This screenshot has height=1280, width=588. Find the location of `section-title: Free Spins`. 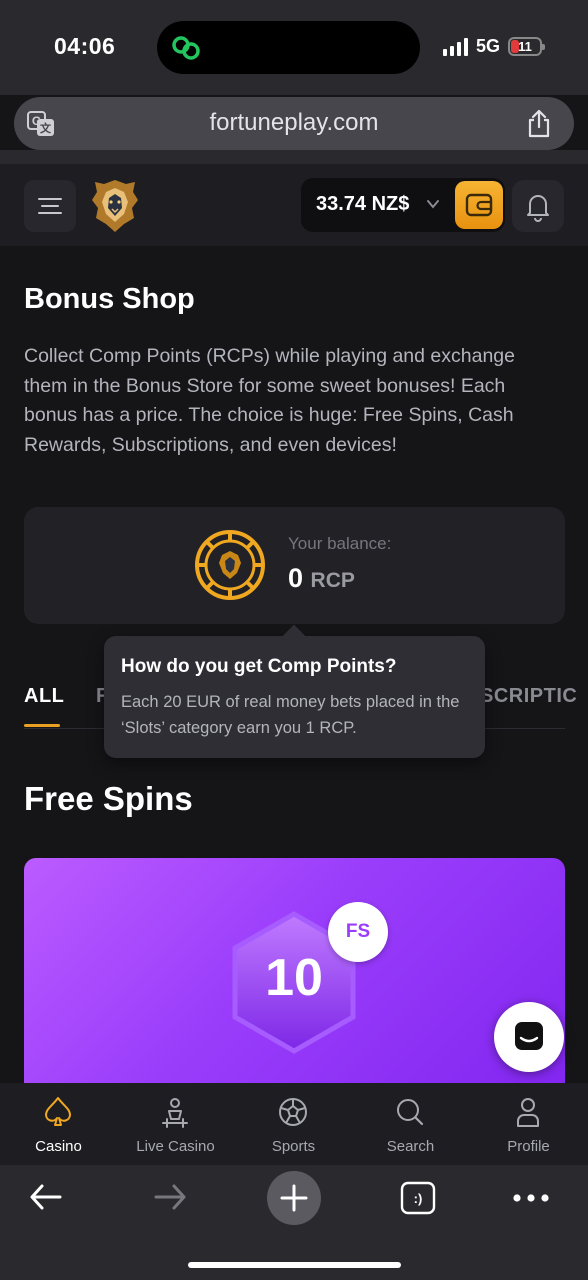

section-title: Free Spins is located at coordinates (108, 798).